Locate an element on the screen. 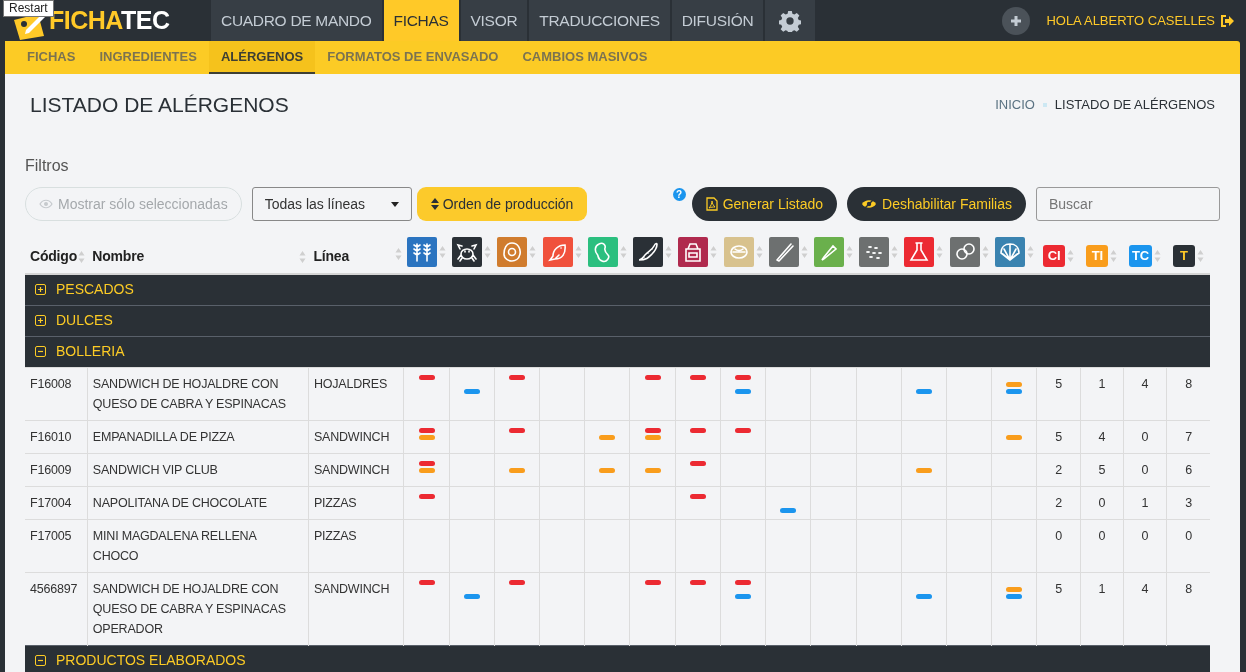 Image resolution: width=1246 pixels, height=672 pixels. order-button: Orden de producción is located at coordinates (502, 204).